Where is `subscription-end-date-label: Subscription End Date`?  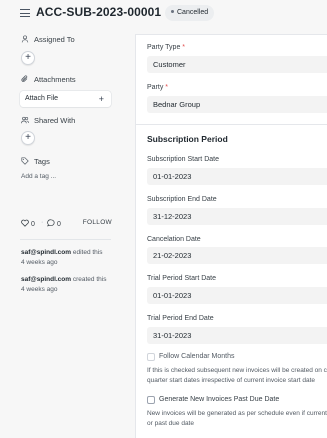 subscription-end-date-label: Subscription End Date is located at coordinates (182, 199).